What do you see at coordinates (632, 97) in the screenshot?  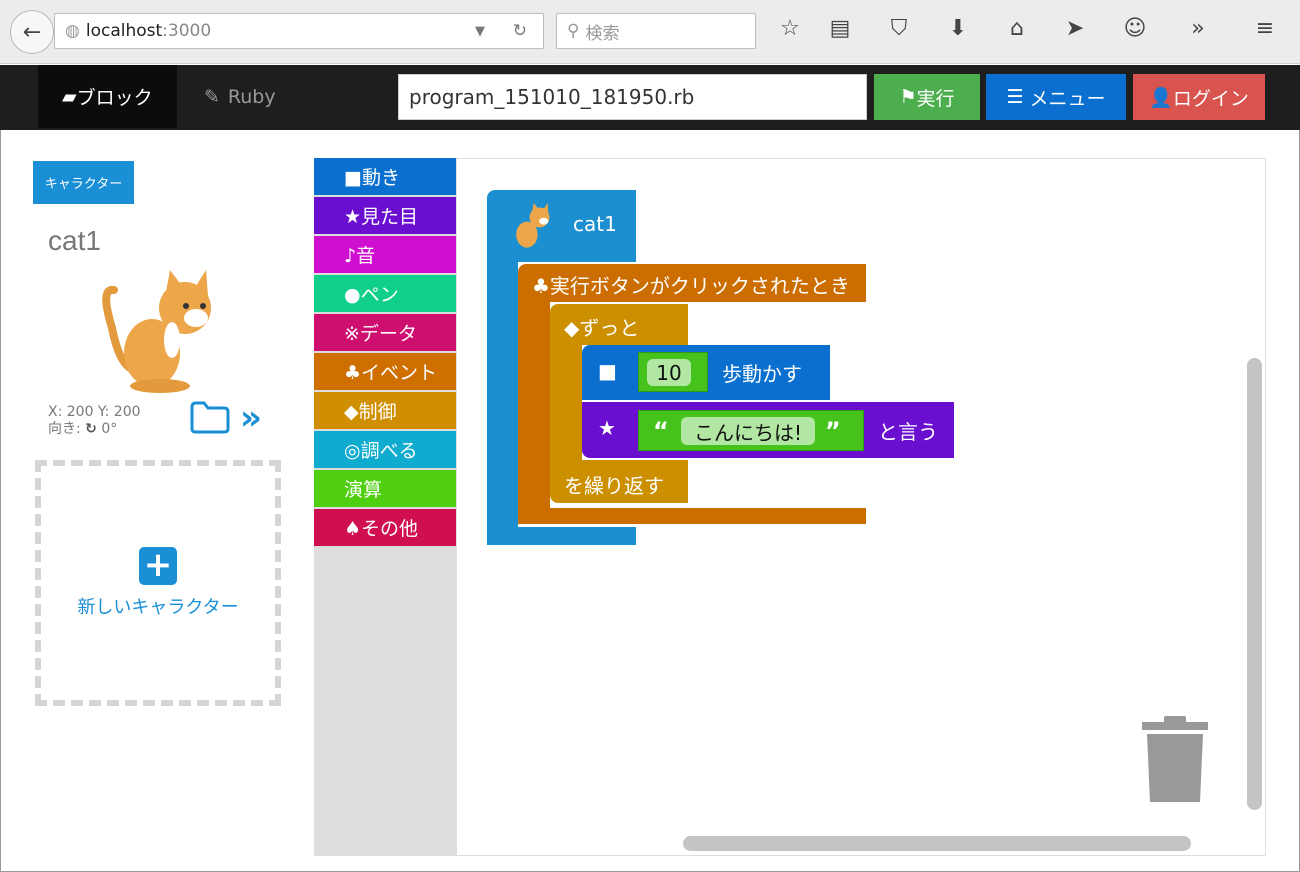 I see `filename-input: program_151010_181950.rb` at bounding box center [632, 97].